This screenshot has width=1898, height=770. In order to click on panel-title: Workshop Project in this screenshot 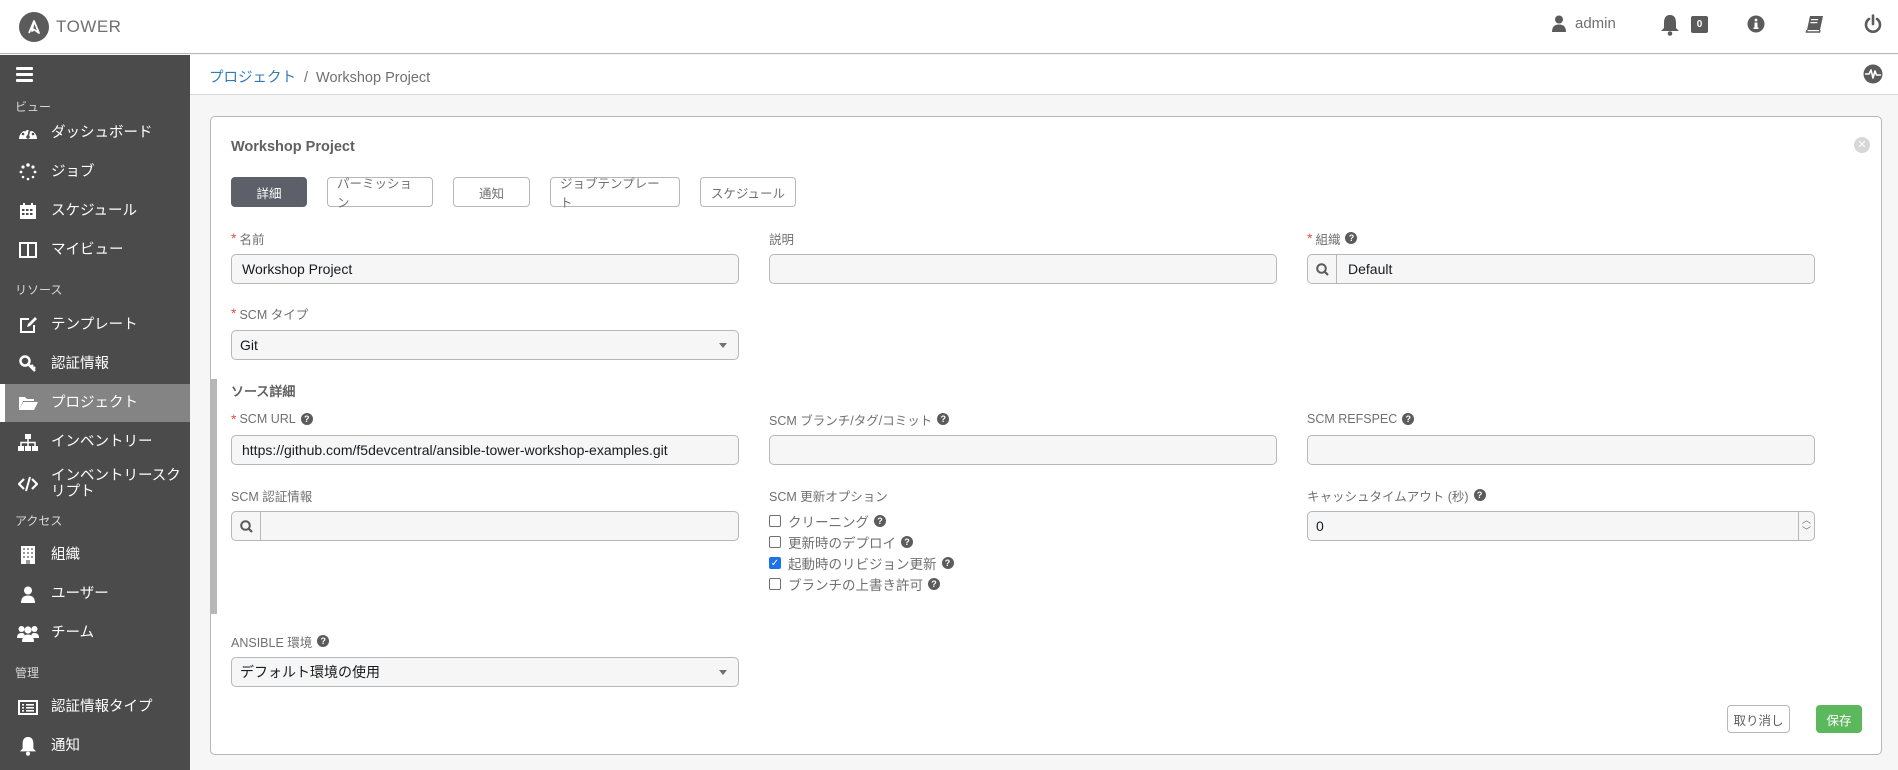, I will do `click(293, 147)`.